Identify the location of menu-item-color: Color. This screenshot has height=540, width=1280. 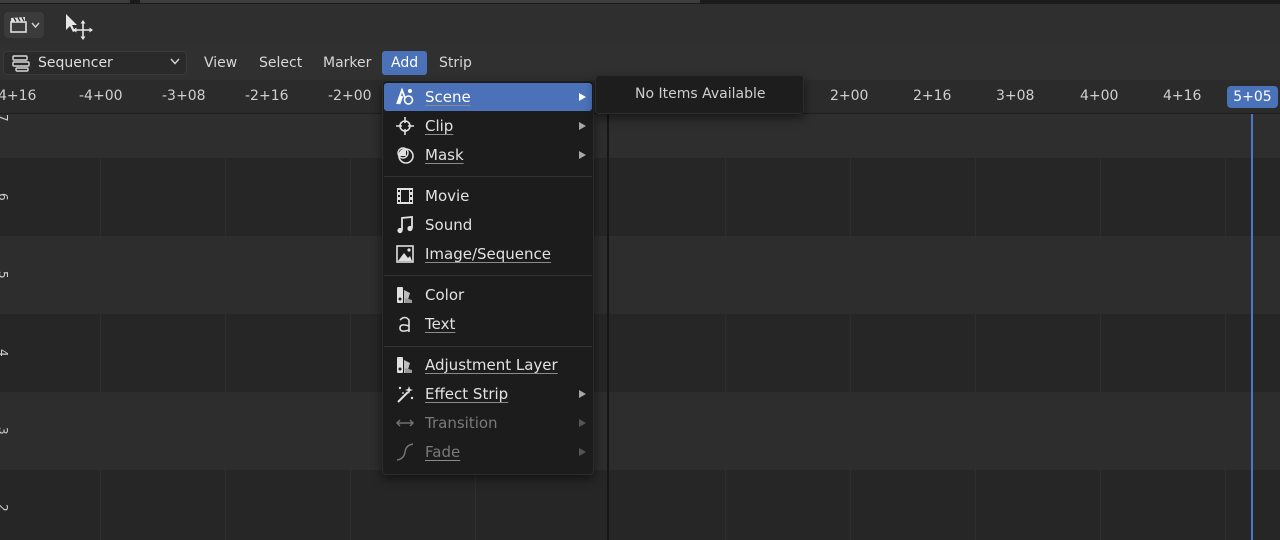
(488, 295).